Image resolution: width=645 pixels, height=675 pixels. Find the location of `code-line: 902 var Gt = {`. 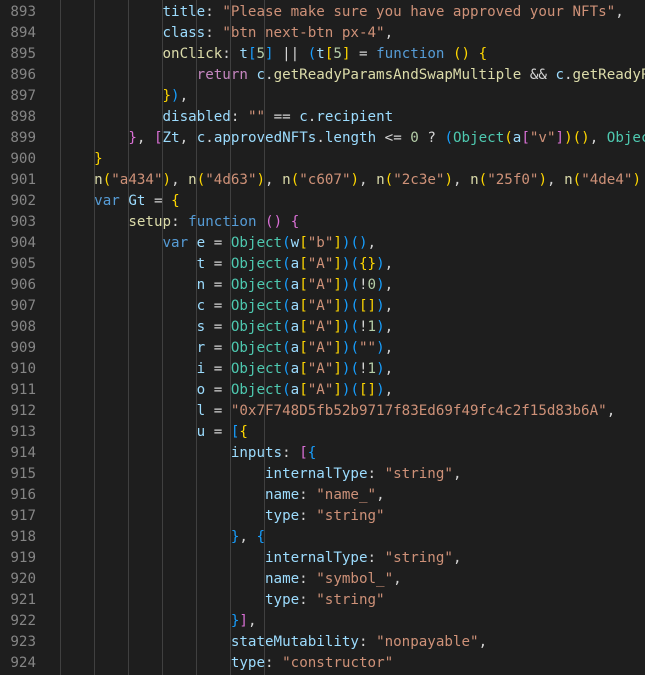

code-line: 902 var Gt = { is located at coordinates (322, 201).